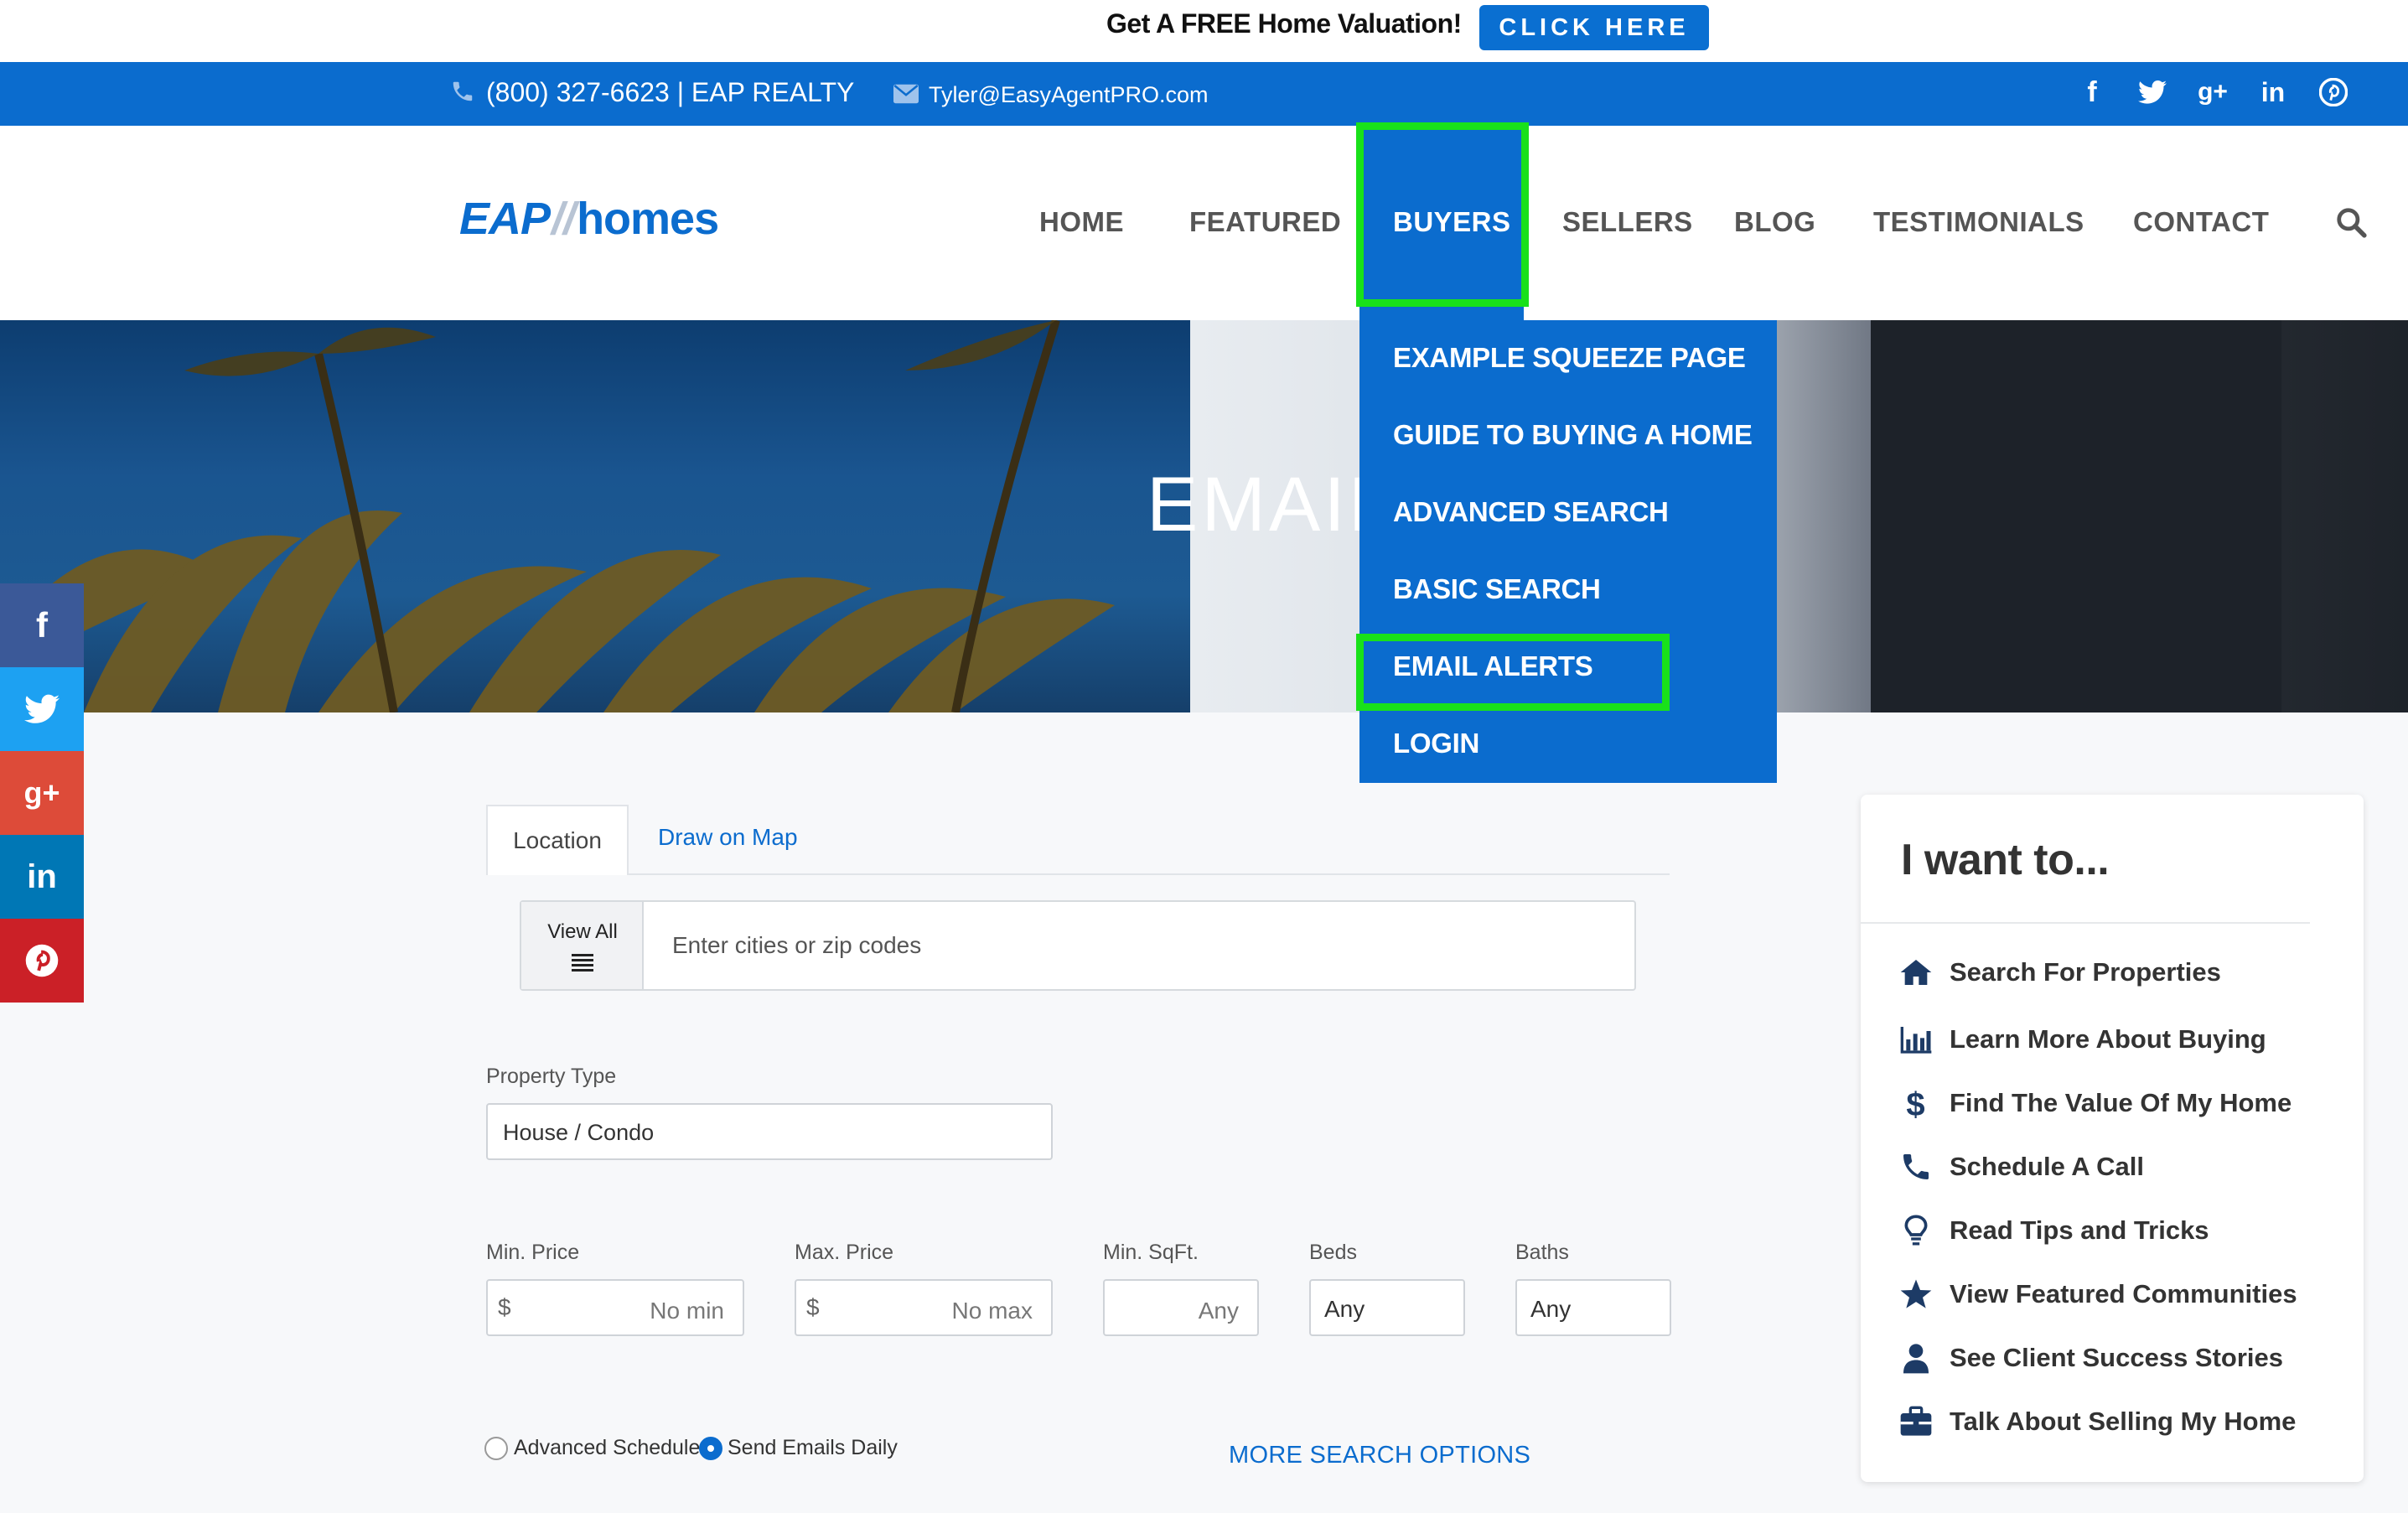 The image size is (2408, 1513). Describe the element at coordinates (1078, 874) in the screenshot. I see `tabs-divider` at that location.